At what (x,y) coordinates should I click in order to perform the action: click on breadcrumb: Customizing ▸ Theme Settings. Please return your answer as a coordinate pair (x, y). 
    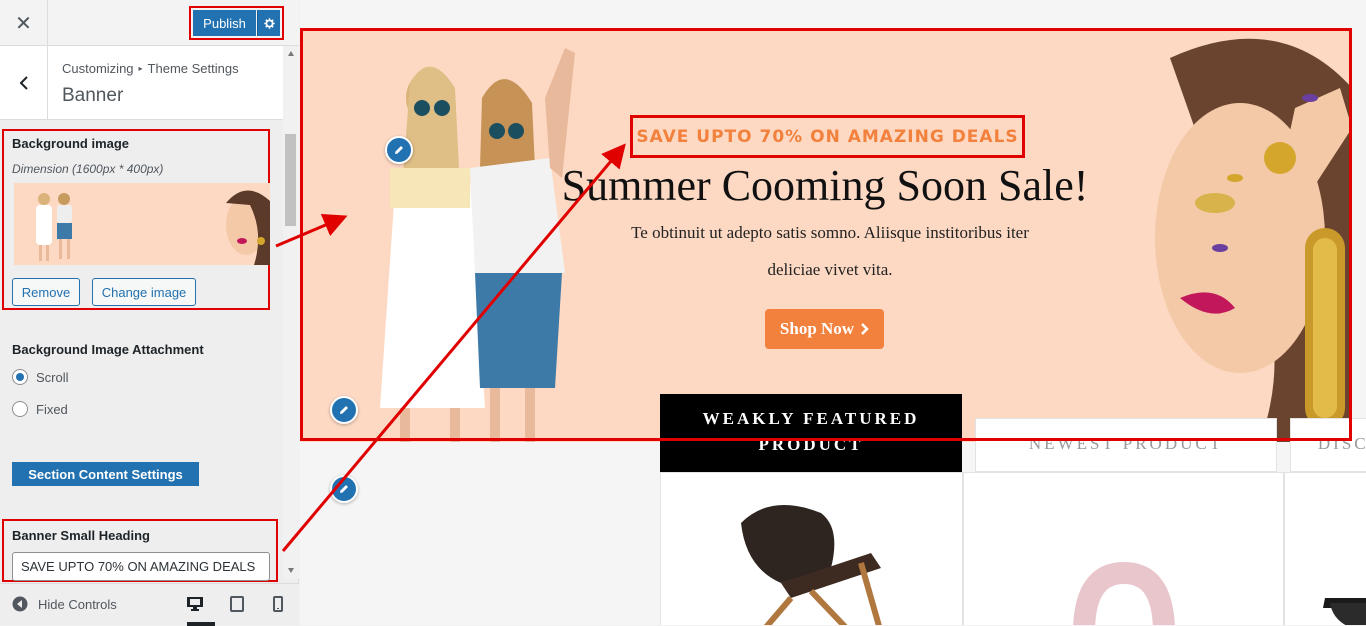
    Looking at the image, I should click on (150, 68).